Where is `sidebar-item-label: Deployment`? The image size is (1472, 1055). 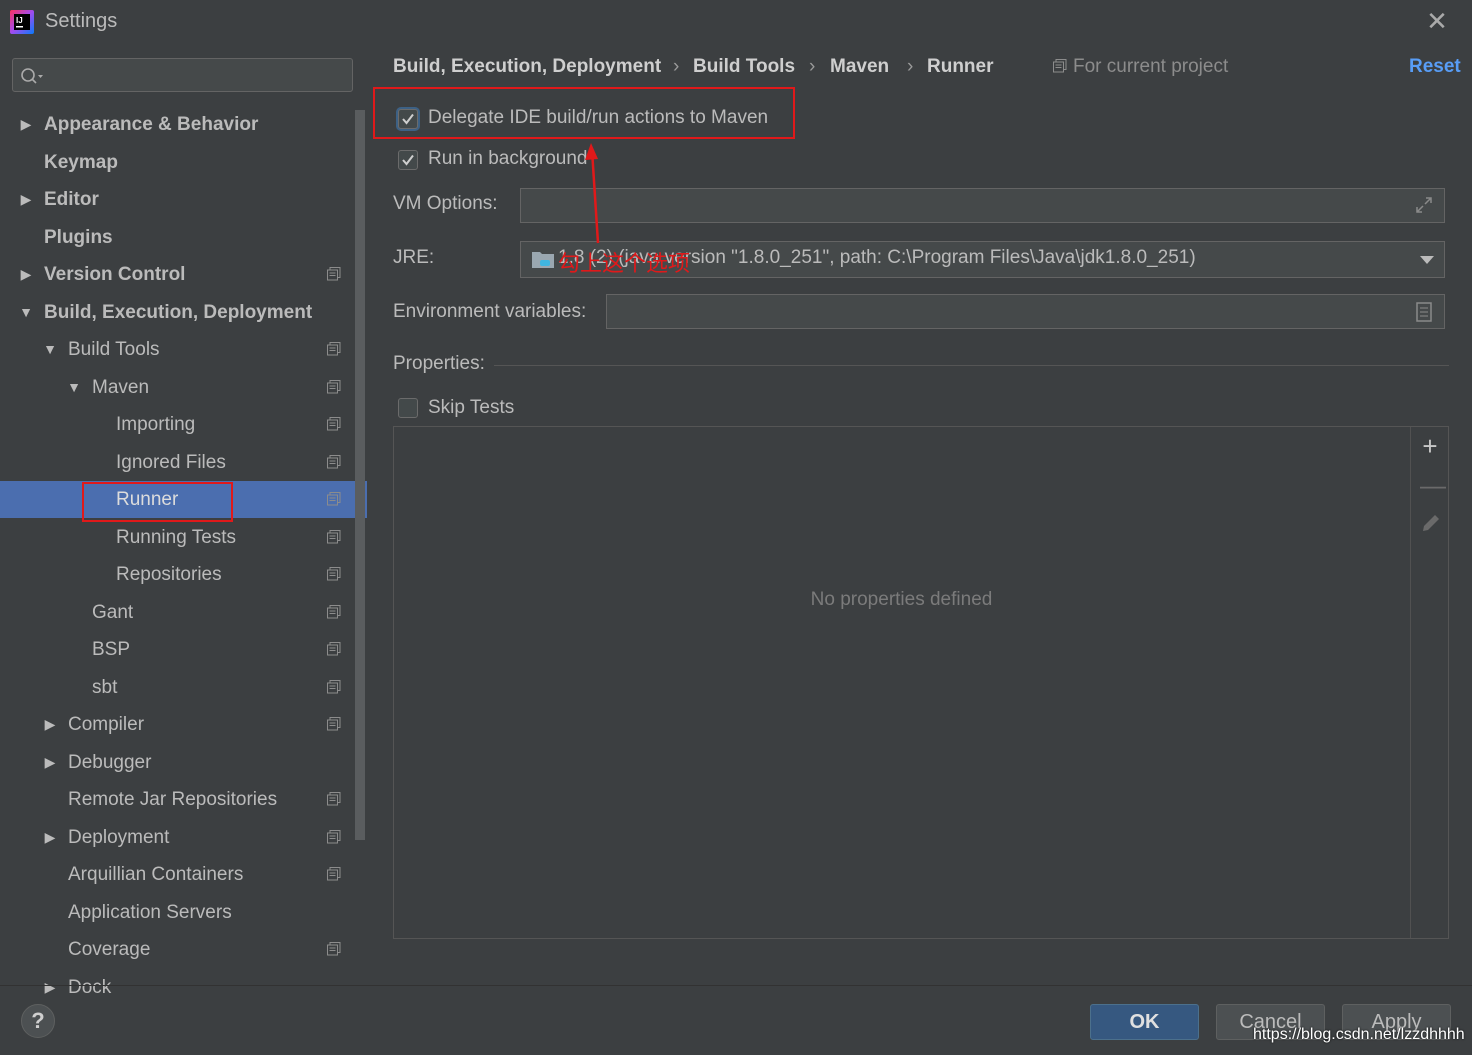 sidebar-item-label: Deployment is located at coordinates (119, 837).